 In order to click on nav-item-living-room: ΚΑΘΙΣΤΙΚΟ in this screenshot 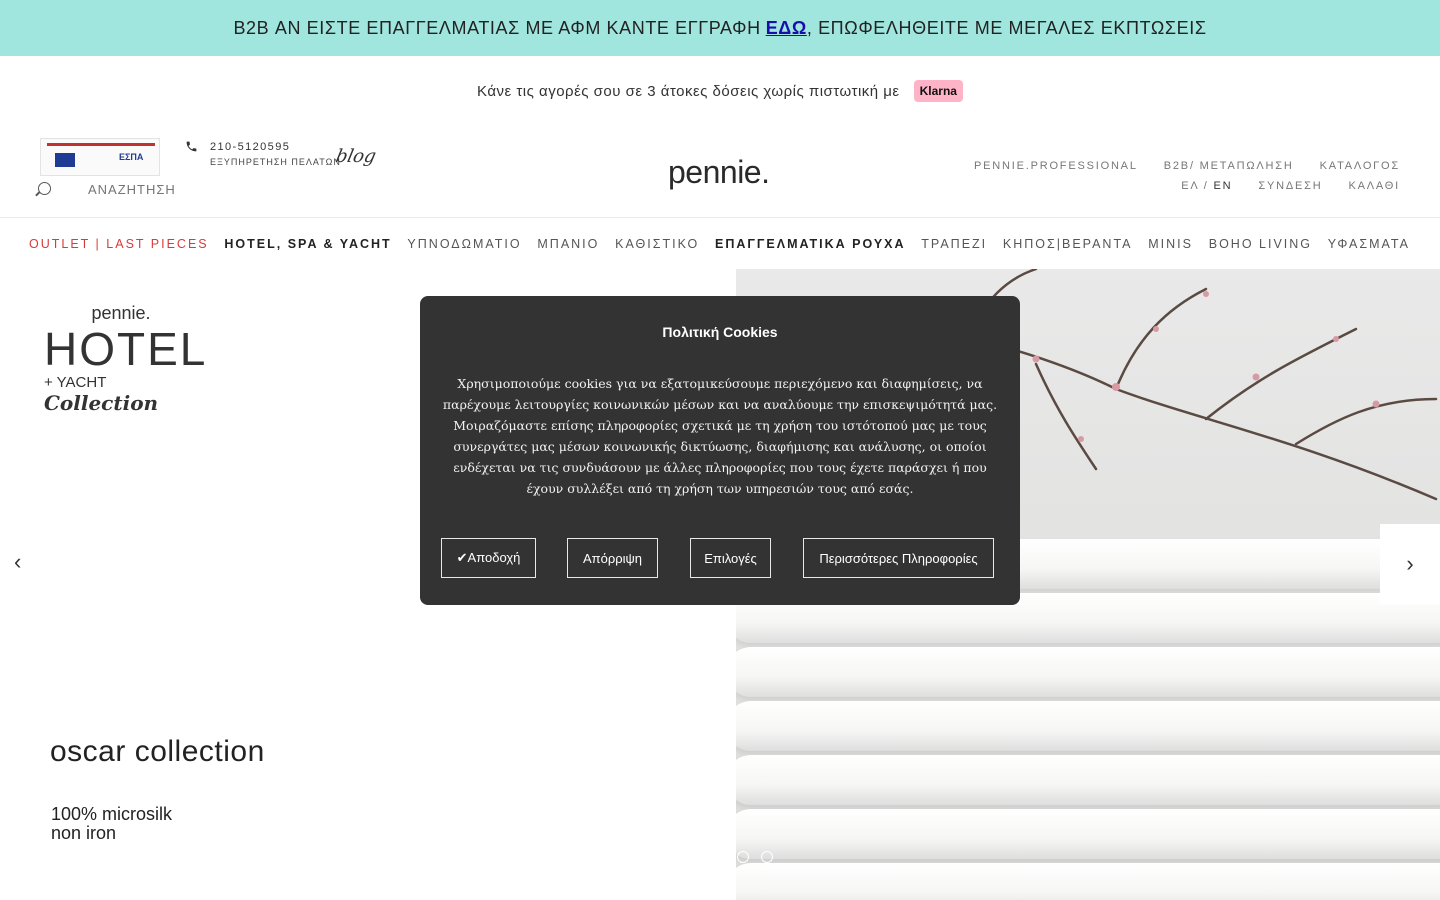, I will do `click(657, 244)`.